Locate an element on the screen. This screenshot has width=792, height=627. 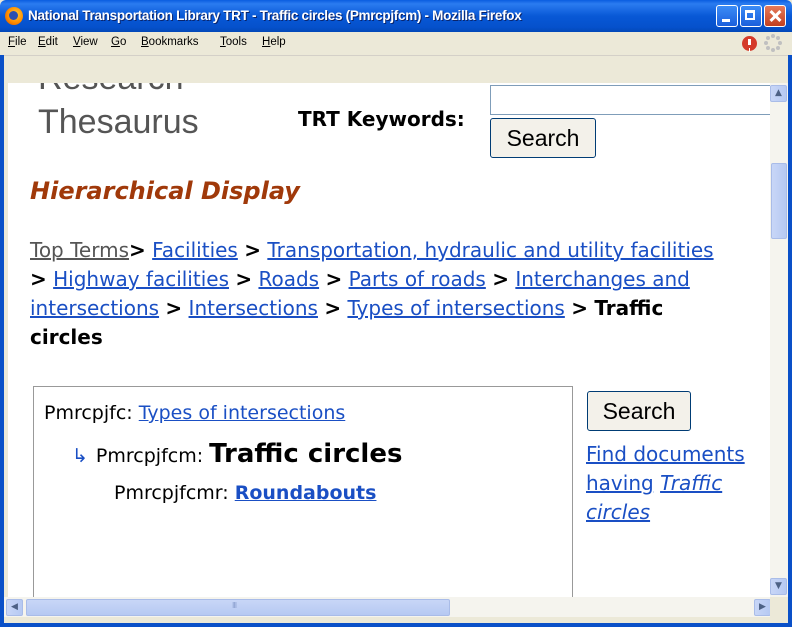
breadcrumb-link-intersections: Intersections is located at coordinates (253, 308).